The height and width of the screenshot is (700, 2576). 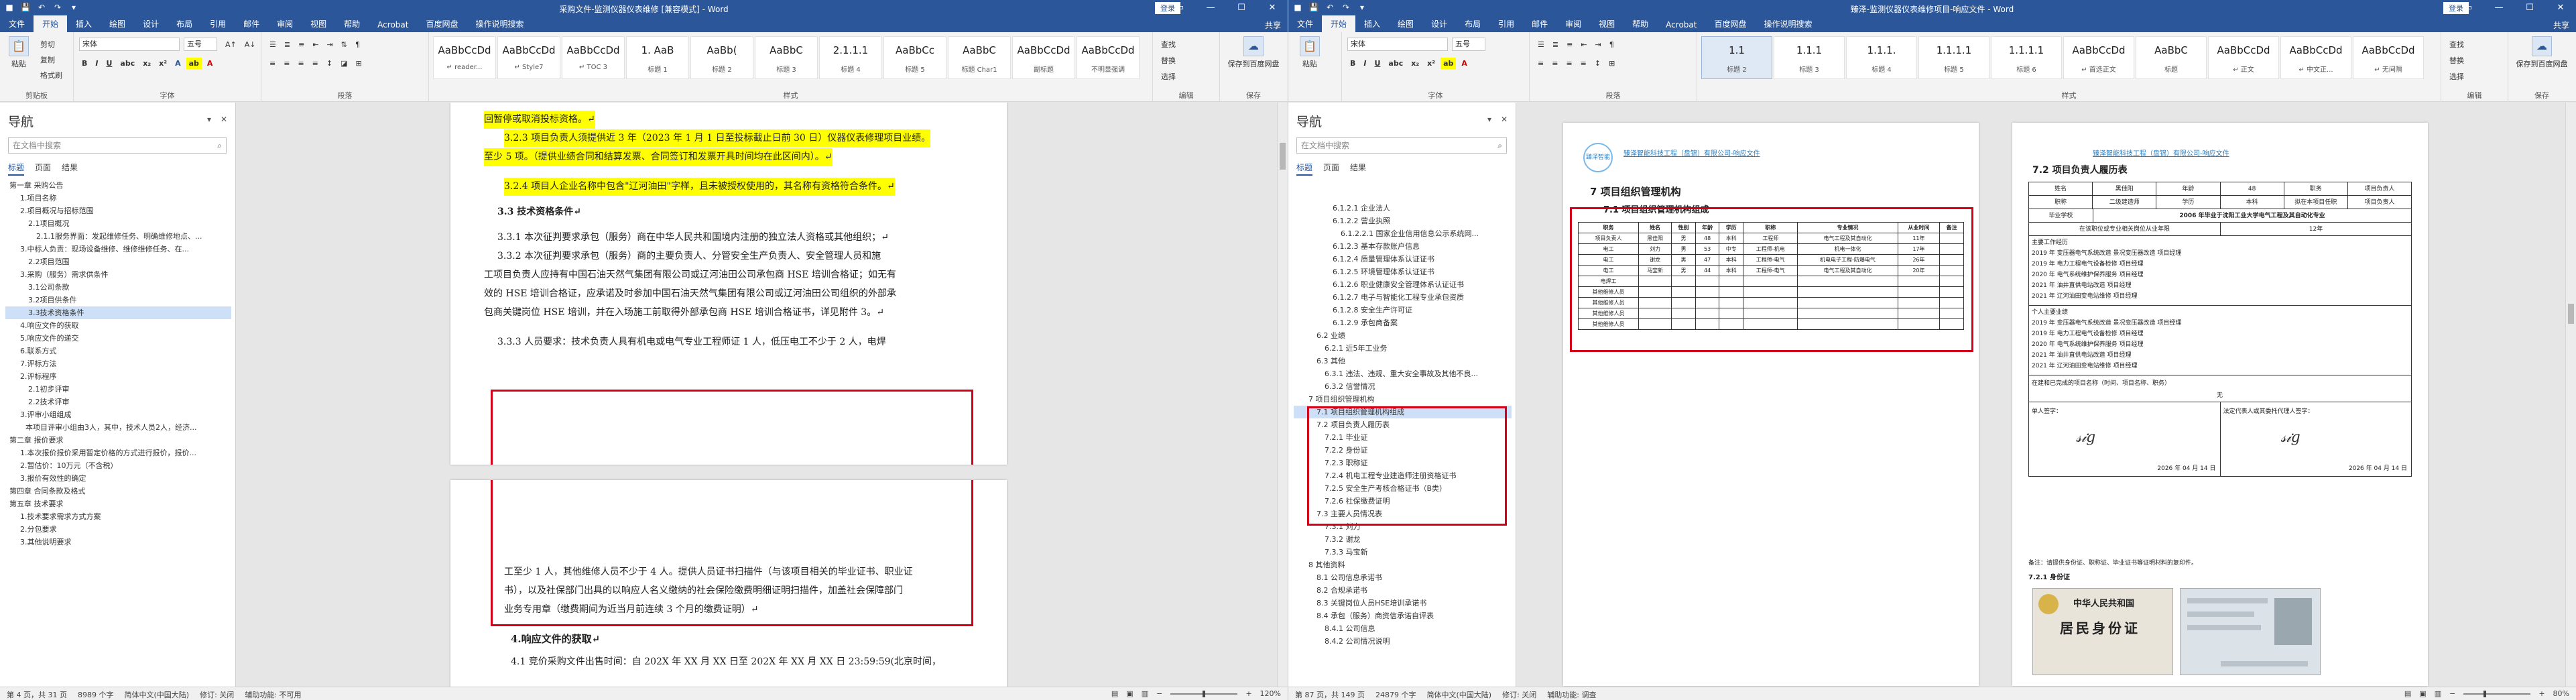 What do you see at coordinates (118, 351) in the screenshot?
I see `nav-tree-item: 6.联系方式` at bounding box center [118, 351].